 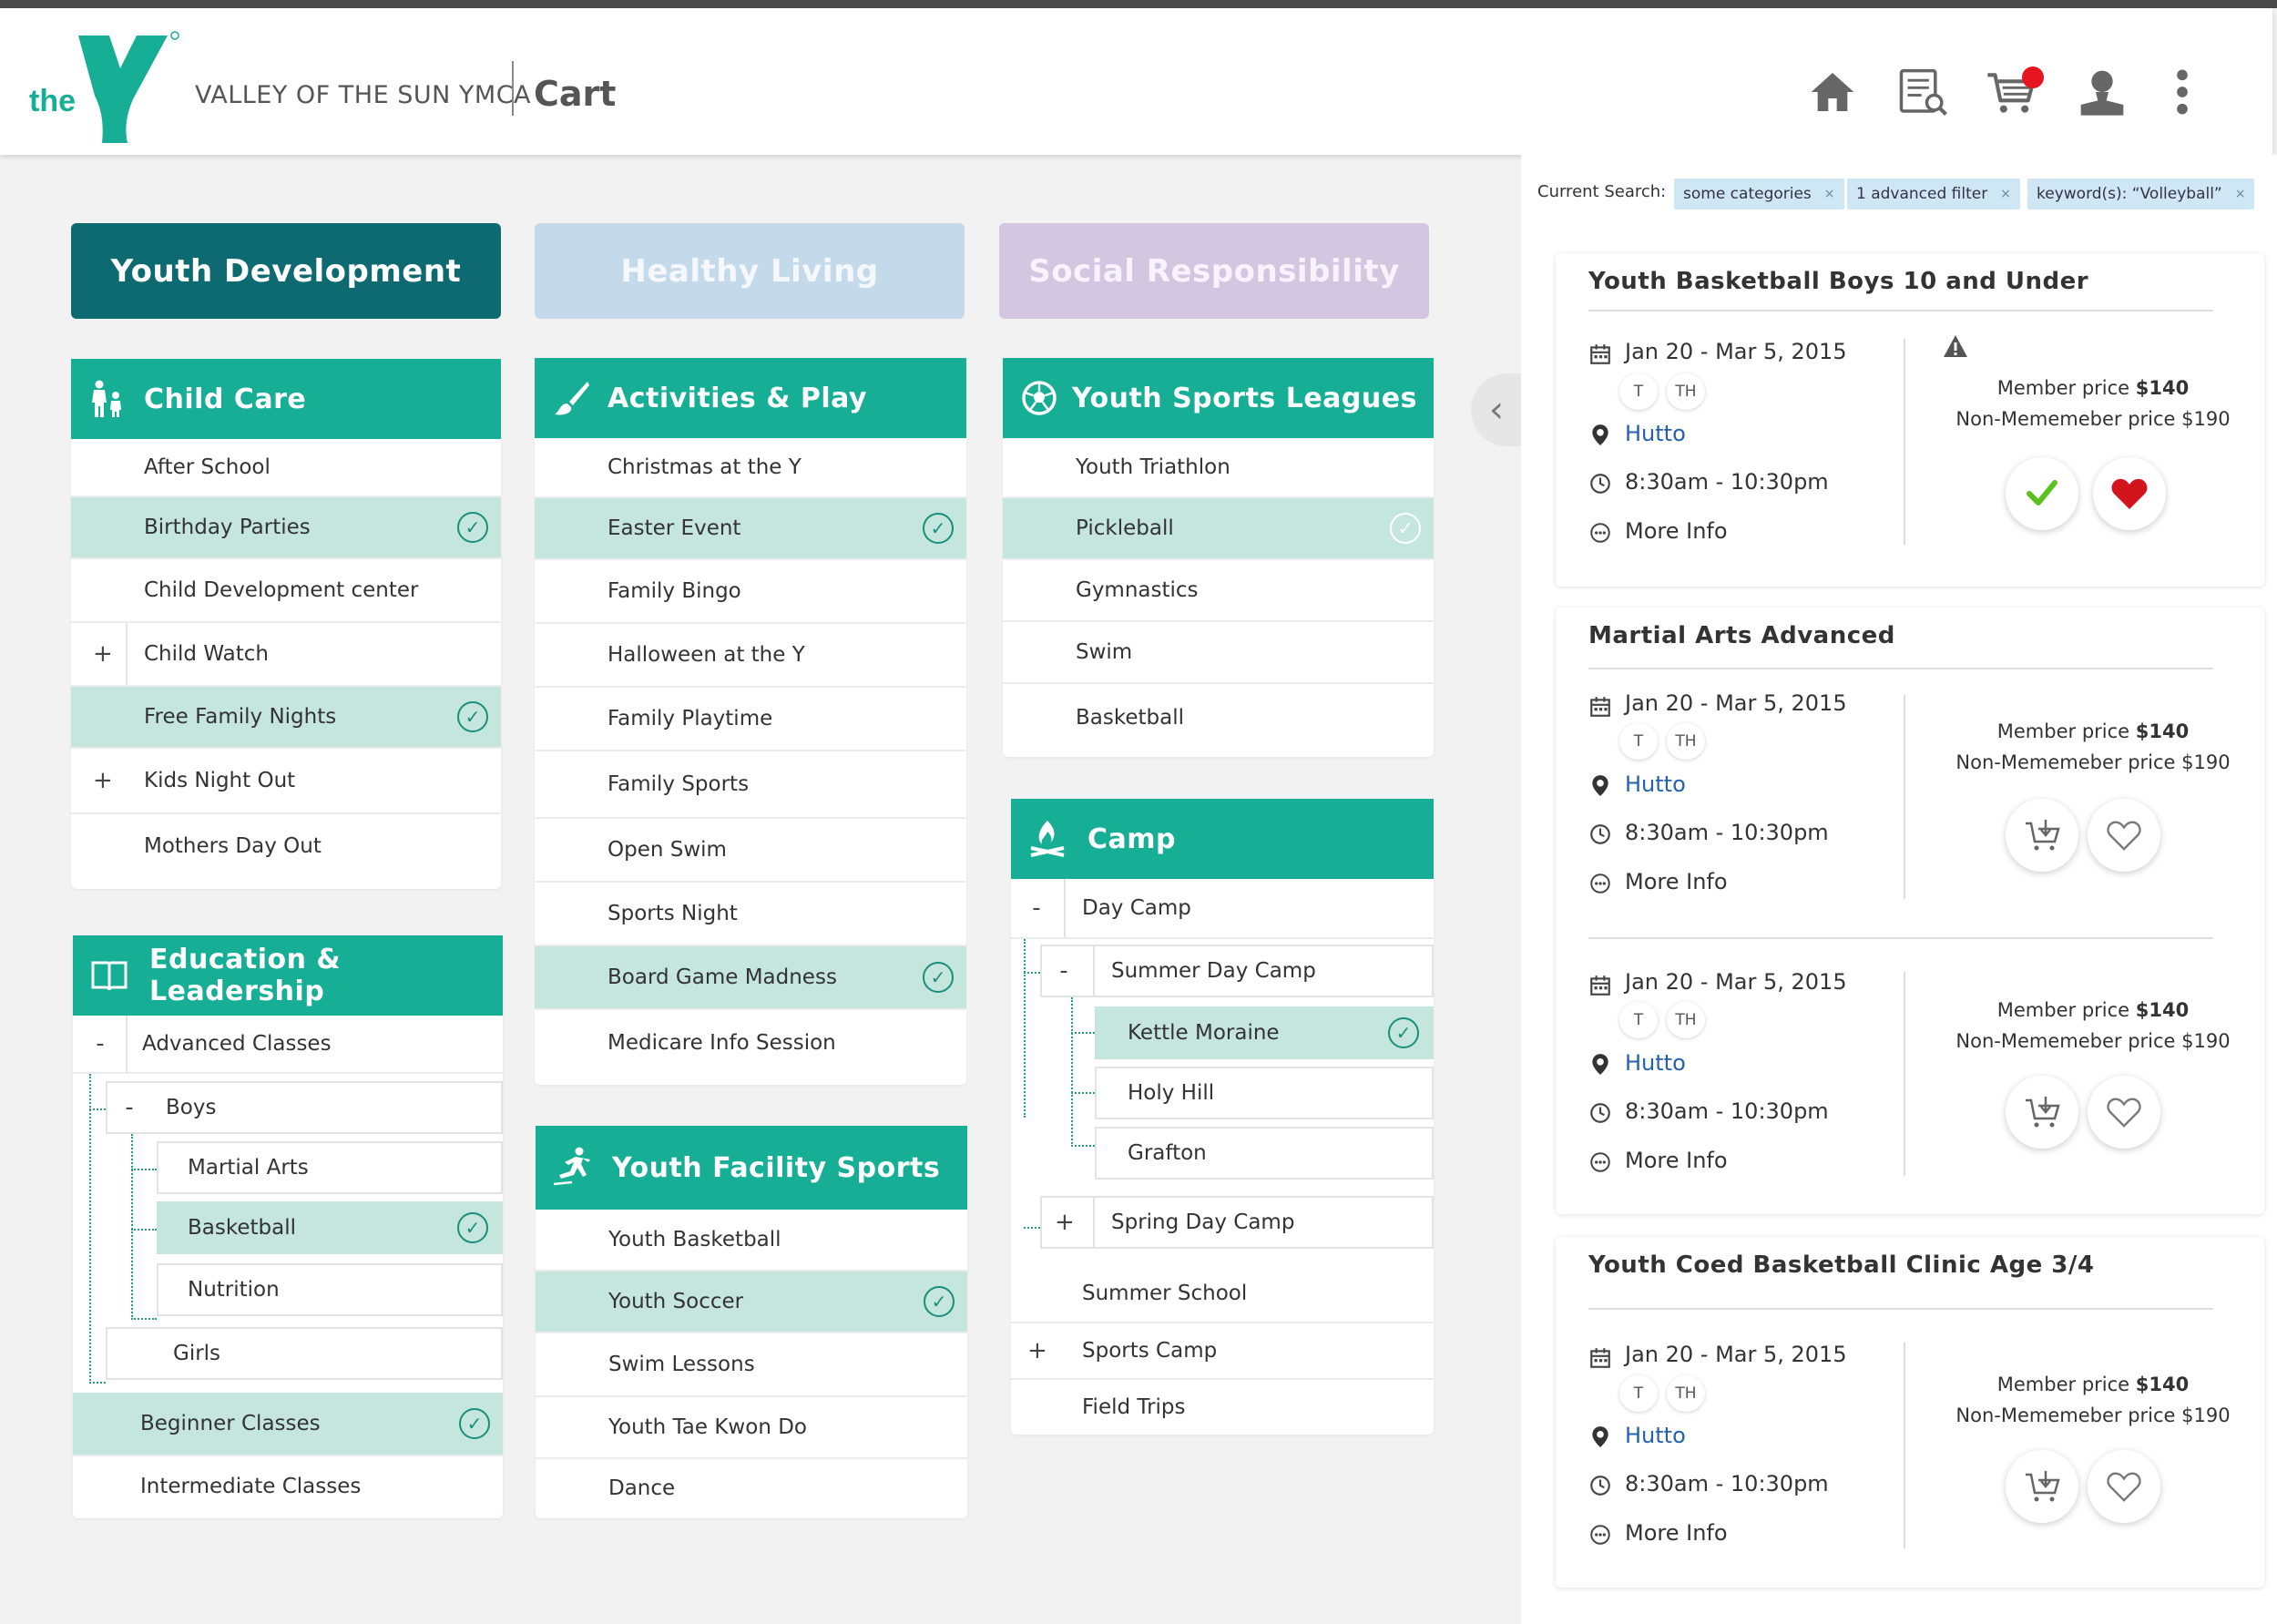 I want to click on list-item: - Boys, so click(x=305, y=1107).